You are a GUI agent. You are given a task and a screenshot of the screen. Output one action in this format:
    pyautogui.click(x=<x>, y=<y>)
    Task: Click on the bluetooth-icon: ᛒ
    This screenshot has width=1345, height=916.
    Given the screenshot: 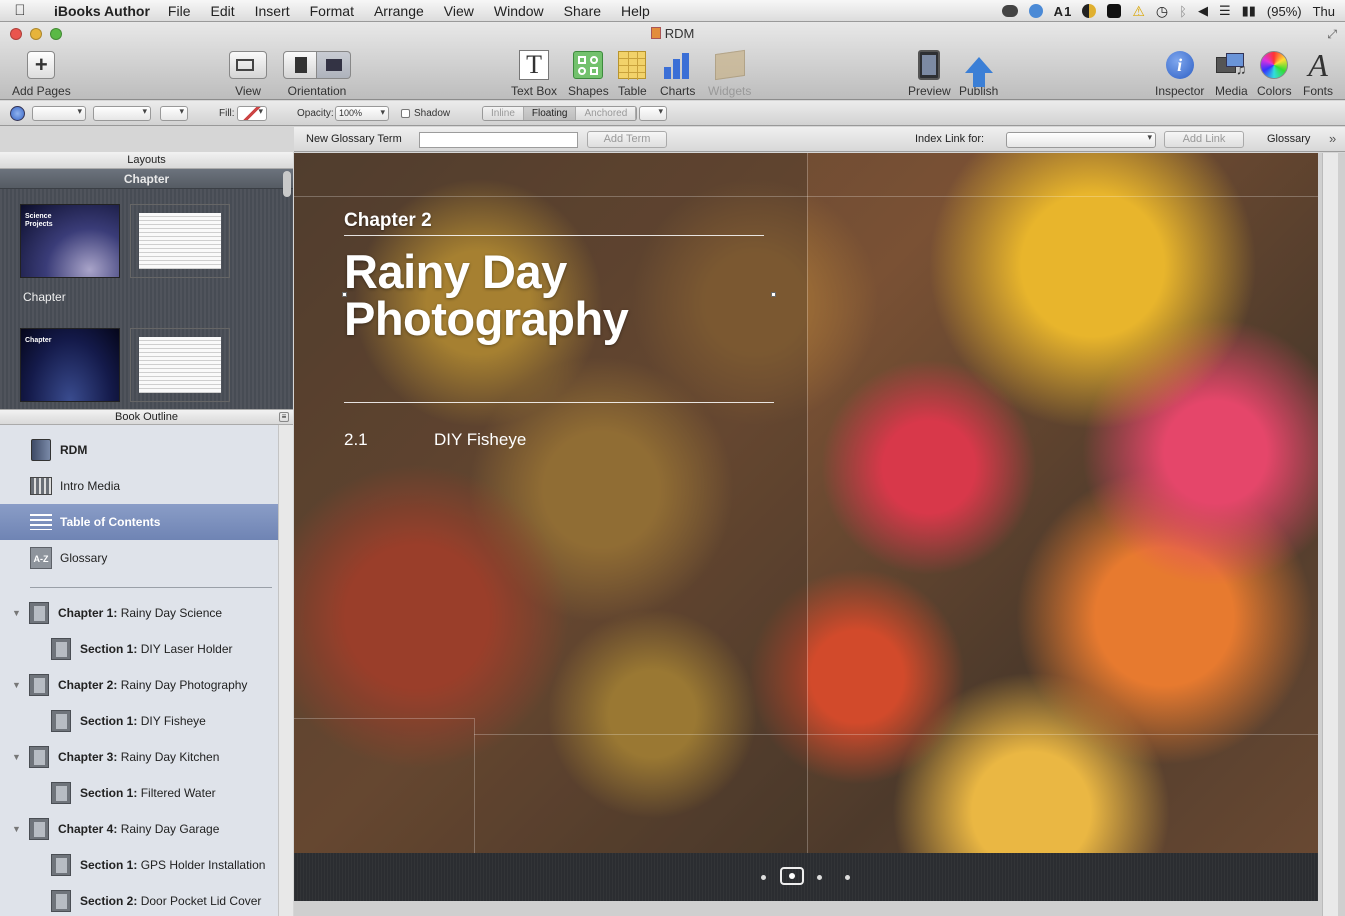 What is the action you would take?
    pyautogui.click(x=1183, y=11)
    